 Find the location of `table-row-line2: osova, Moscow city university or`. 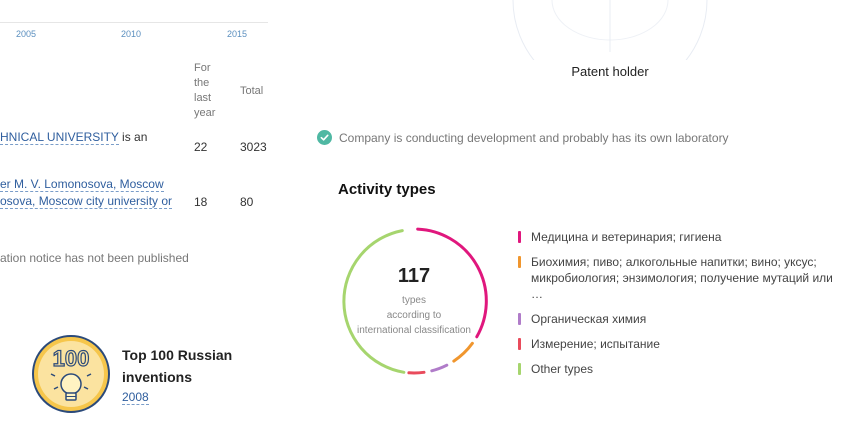

table-row-line2: osova, Moscow city university or is located at coordinates (86, 201).